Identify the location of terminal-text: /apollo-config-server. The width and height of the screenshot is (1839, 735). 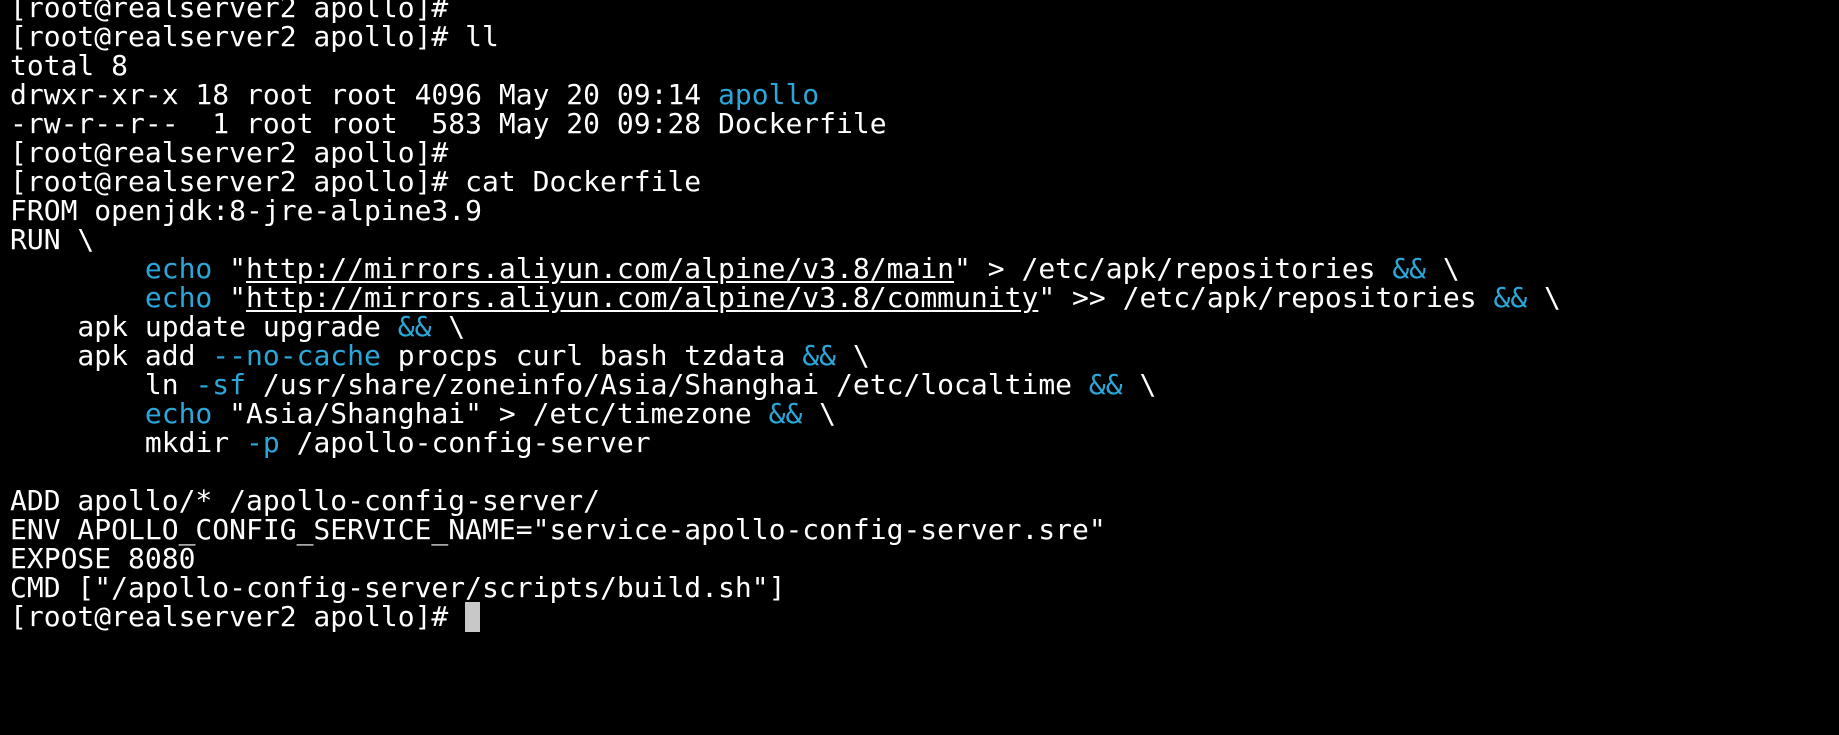
(465, 442).